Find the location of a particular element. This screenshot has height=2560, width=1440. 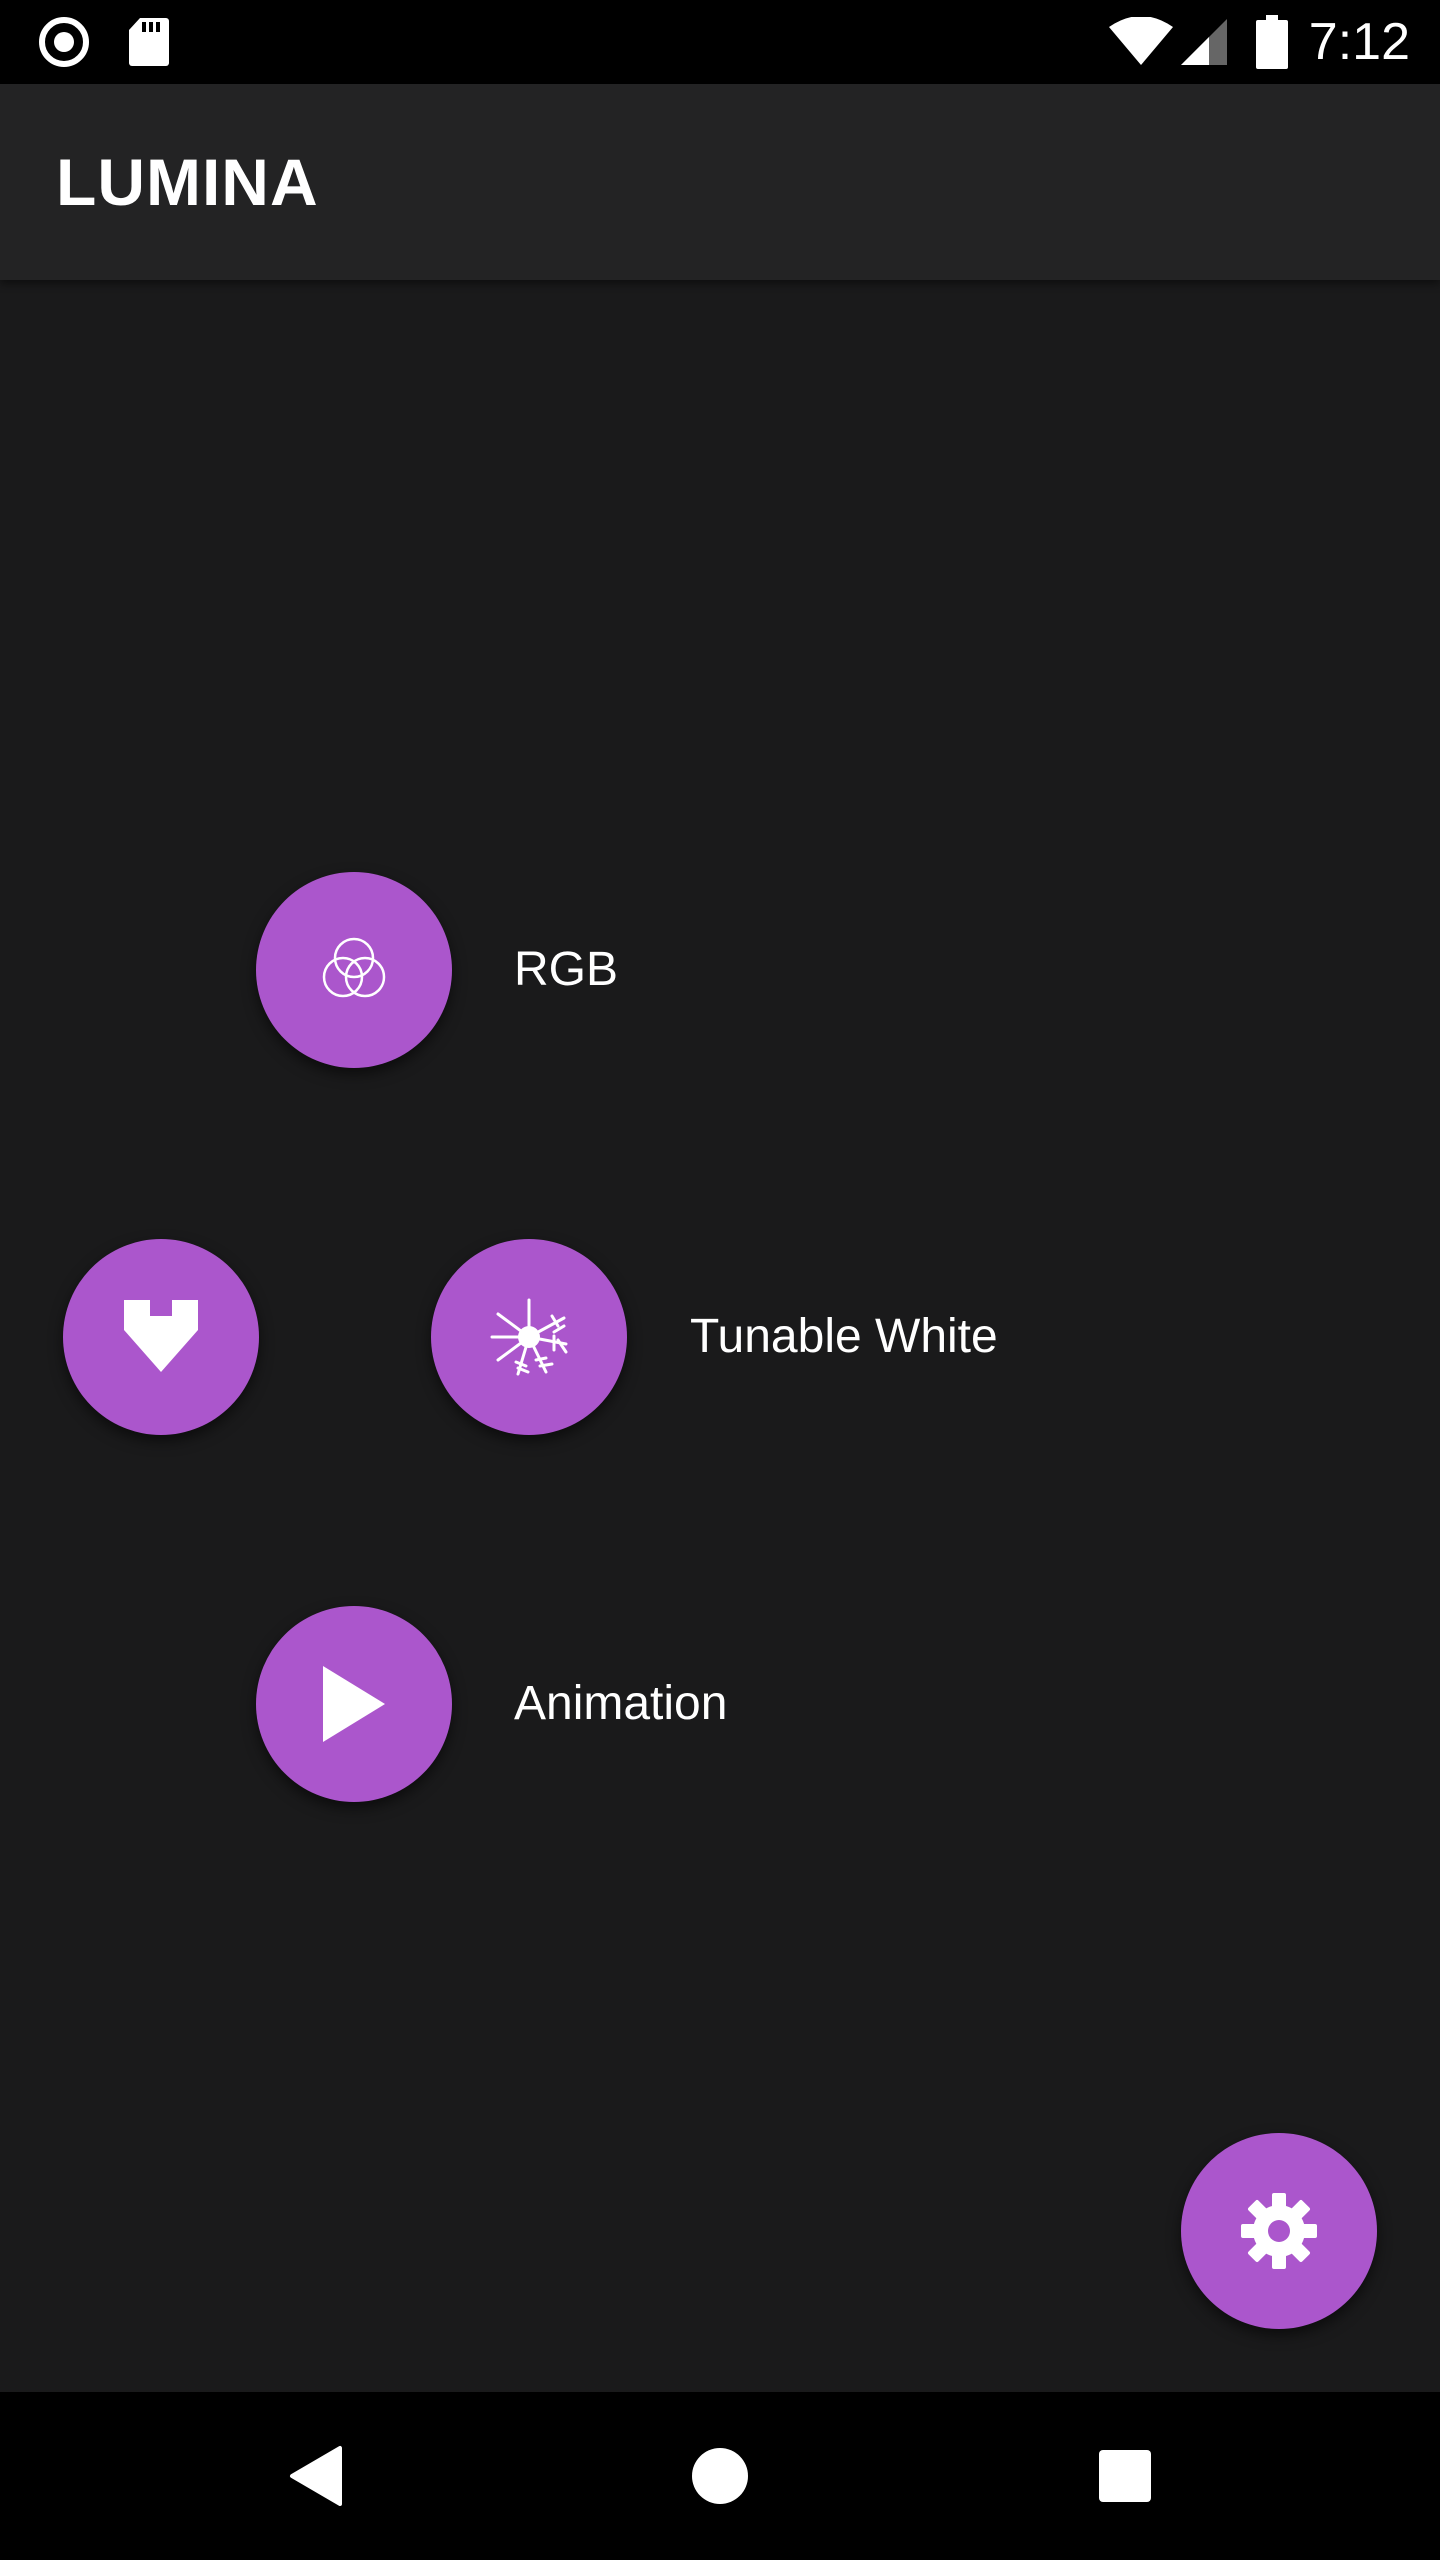

arrow-down-icon is located at coordinates (161, 1336).